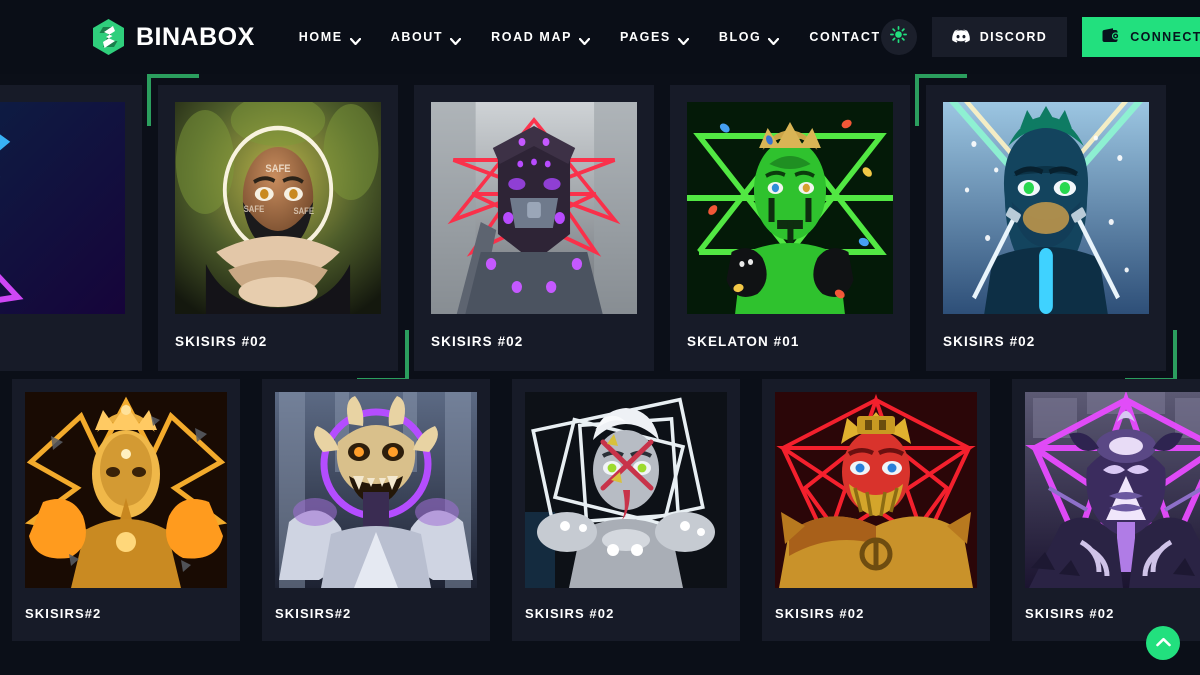 This screenshot has height=675, width=1200. Describe the element at coordinates (320, 37) in the screenshot. I see `nav-label: HOME` at that location.